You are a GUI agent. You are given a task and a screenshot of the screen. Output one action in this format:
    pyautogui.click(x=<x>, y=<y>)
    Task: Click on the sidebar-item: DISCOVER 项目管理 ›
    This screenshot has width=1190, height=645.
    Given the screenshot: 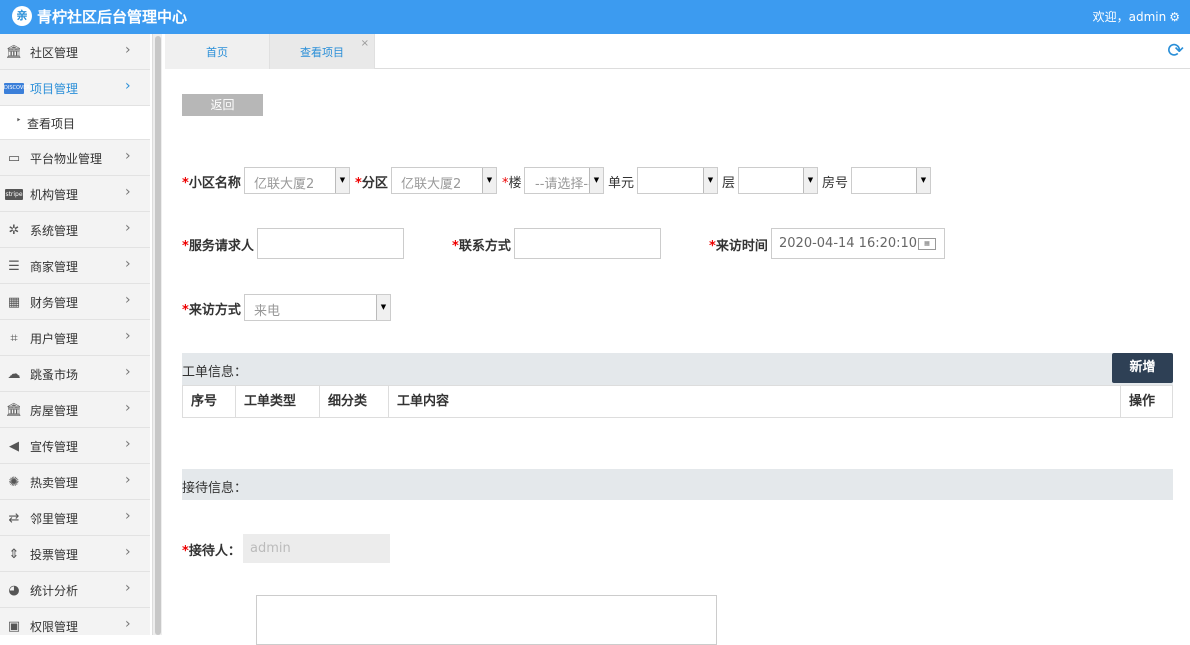 What is the action you would take?
    pyautogui.click(x=75, y=88)
    